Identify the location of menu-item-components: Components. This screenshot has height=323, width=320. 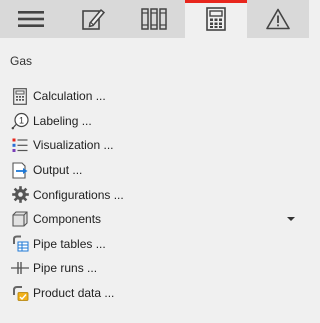
(154, 219).